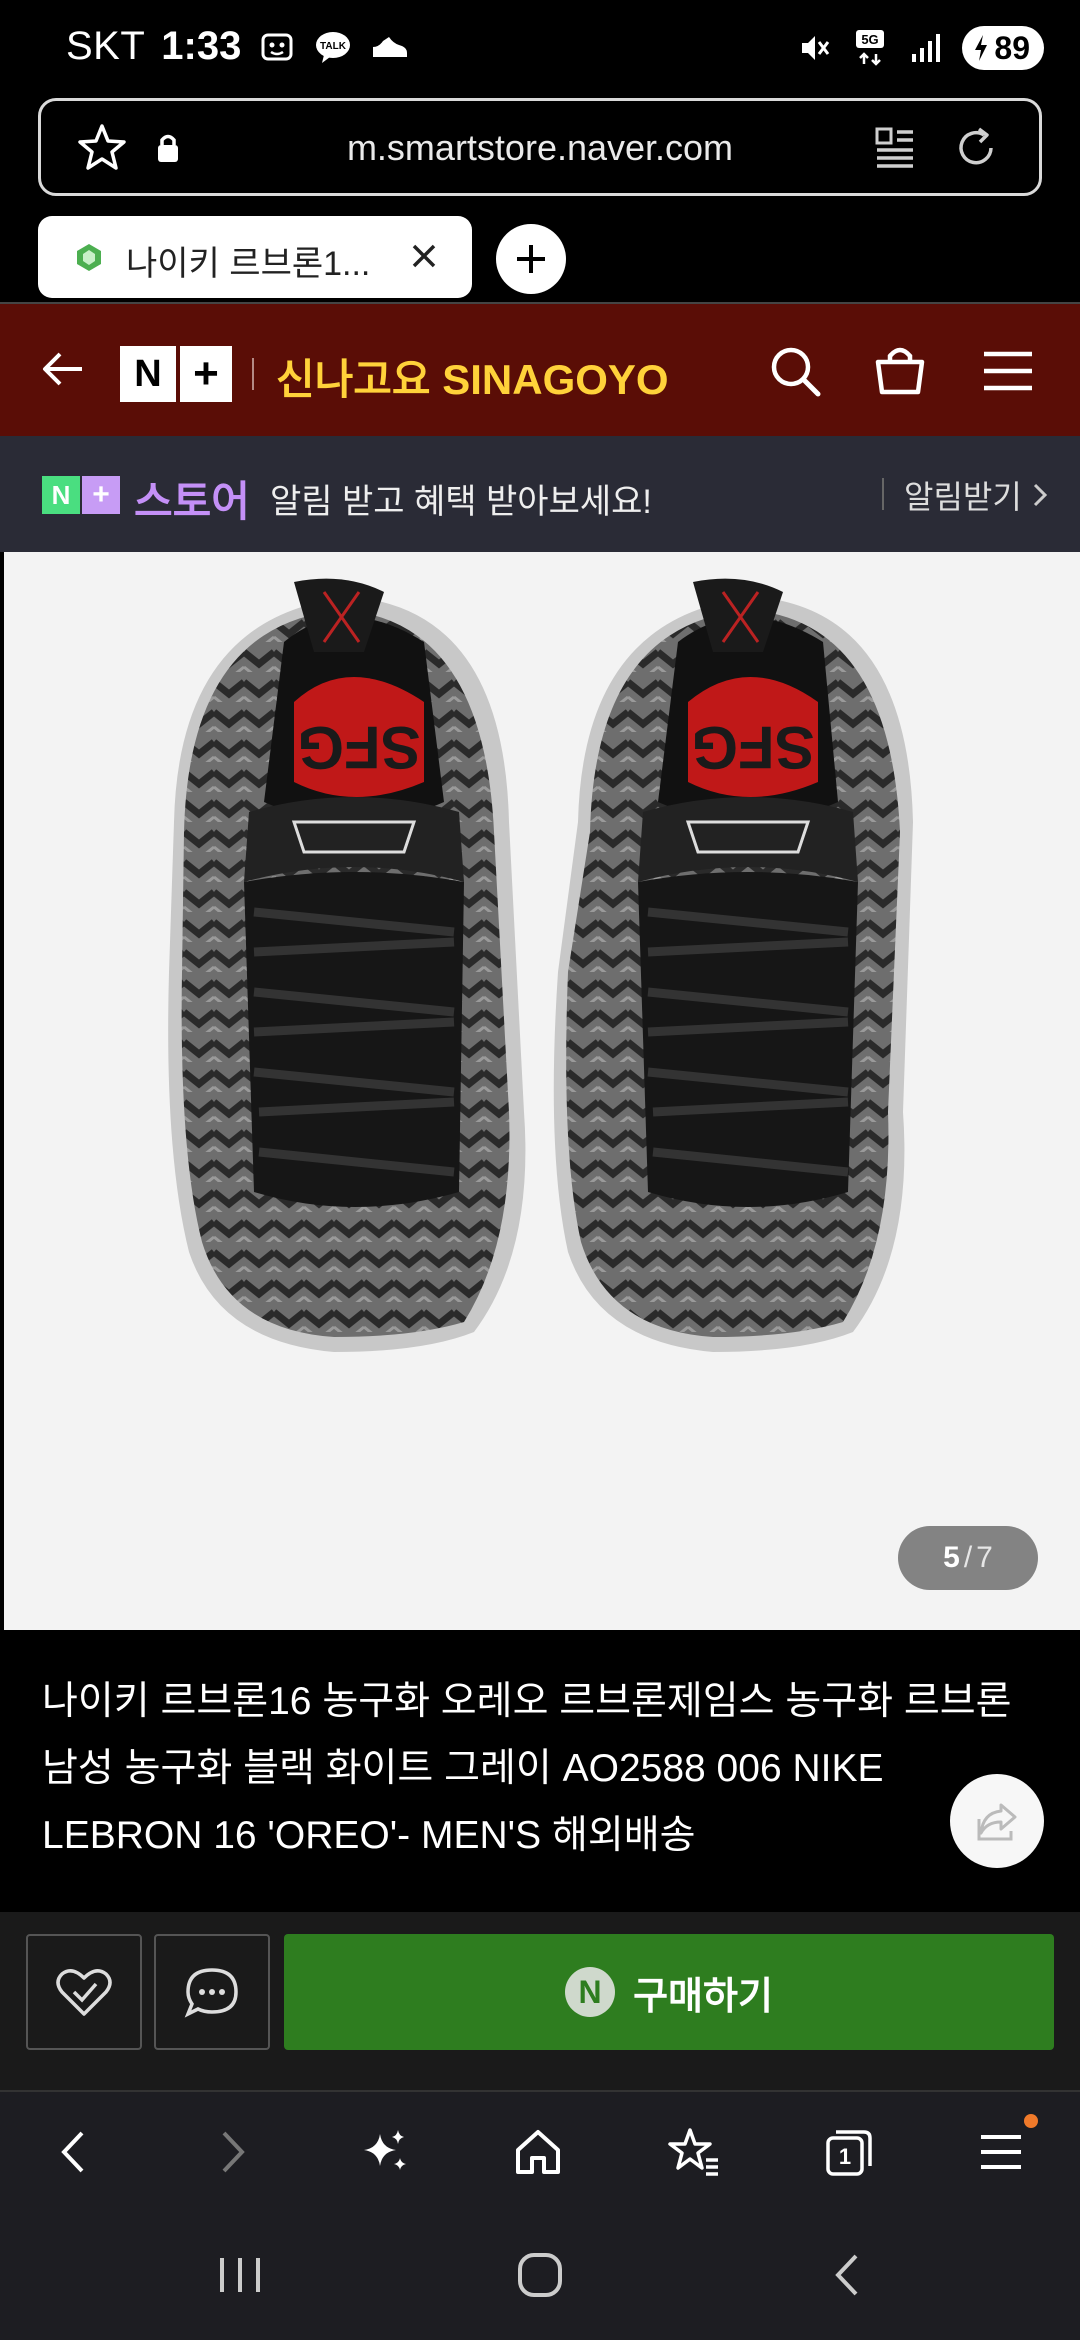 The width and height of the screenshot is (1080, 2340). I want to click on home-button-icon, so click(540, 2277).